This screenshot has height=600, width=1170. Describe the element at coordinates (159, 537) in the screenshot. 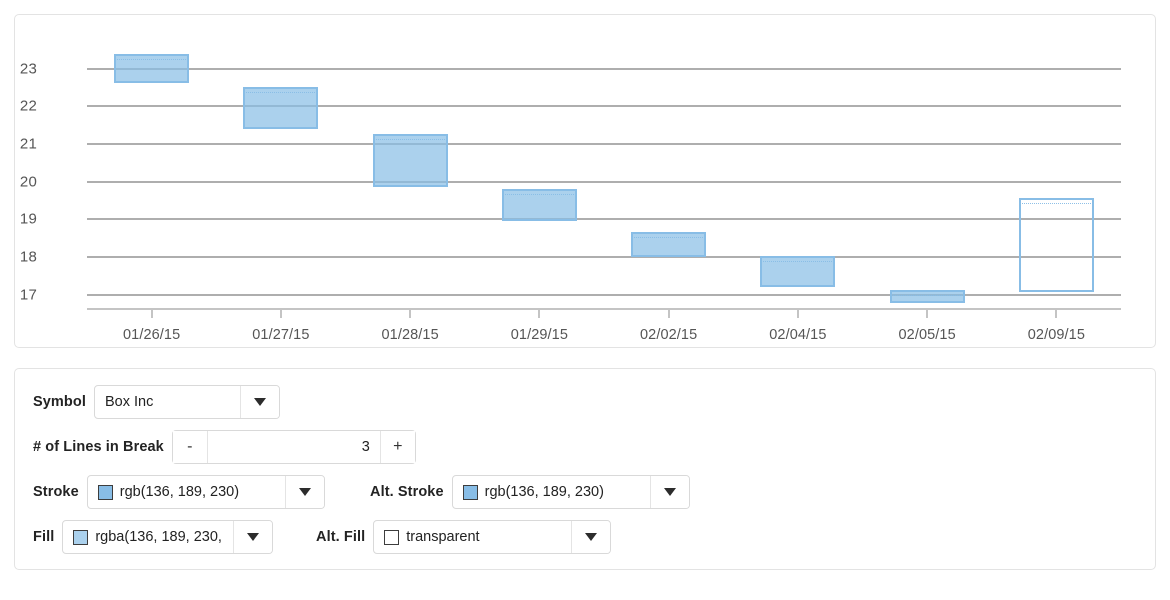

I see `fill-value: rgba(136, 189, 230, 0.70)` at that location.